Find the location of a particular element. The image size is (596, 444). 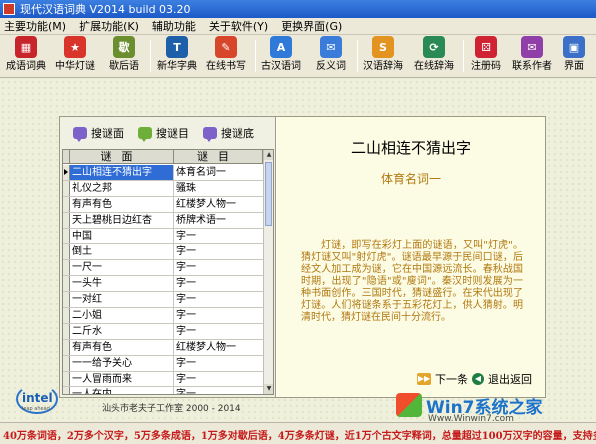

table-row: 二斤水 字一 is located at coordinates (163, 331).